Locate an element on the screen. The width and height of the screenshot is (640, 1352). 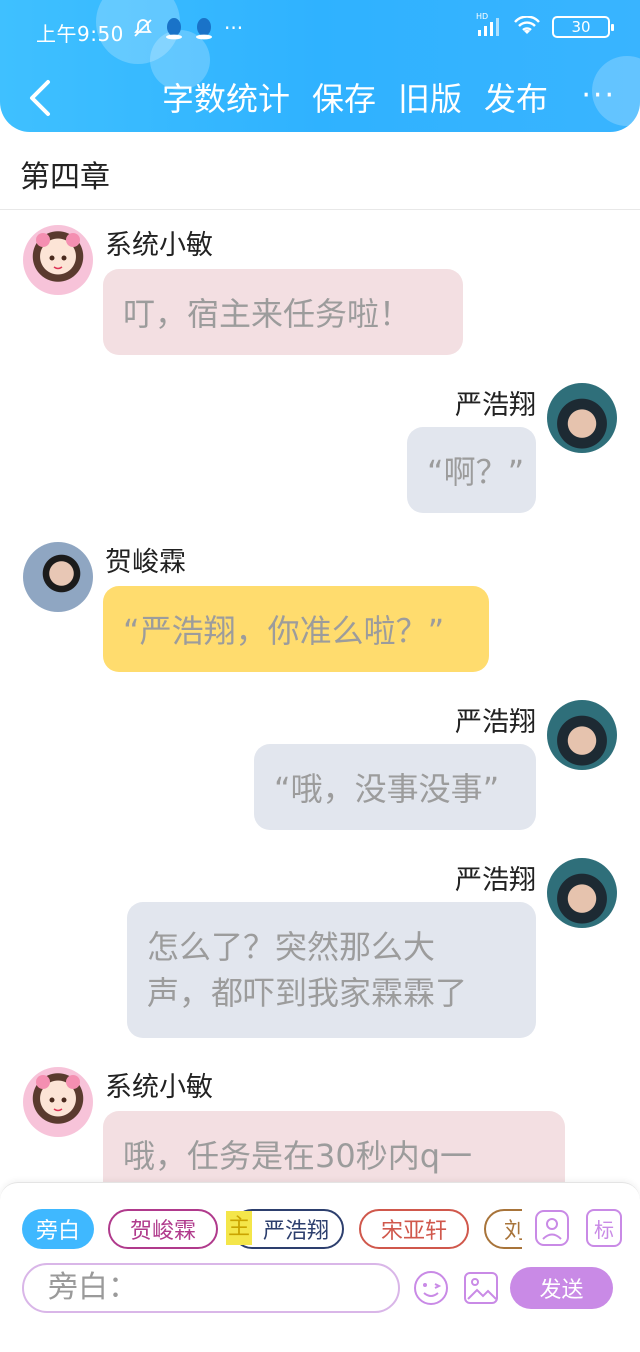
chat-message: 贺峻霖 “严浩翔，你准么啦？” is located at coordinates (320, 603).